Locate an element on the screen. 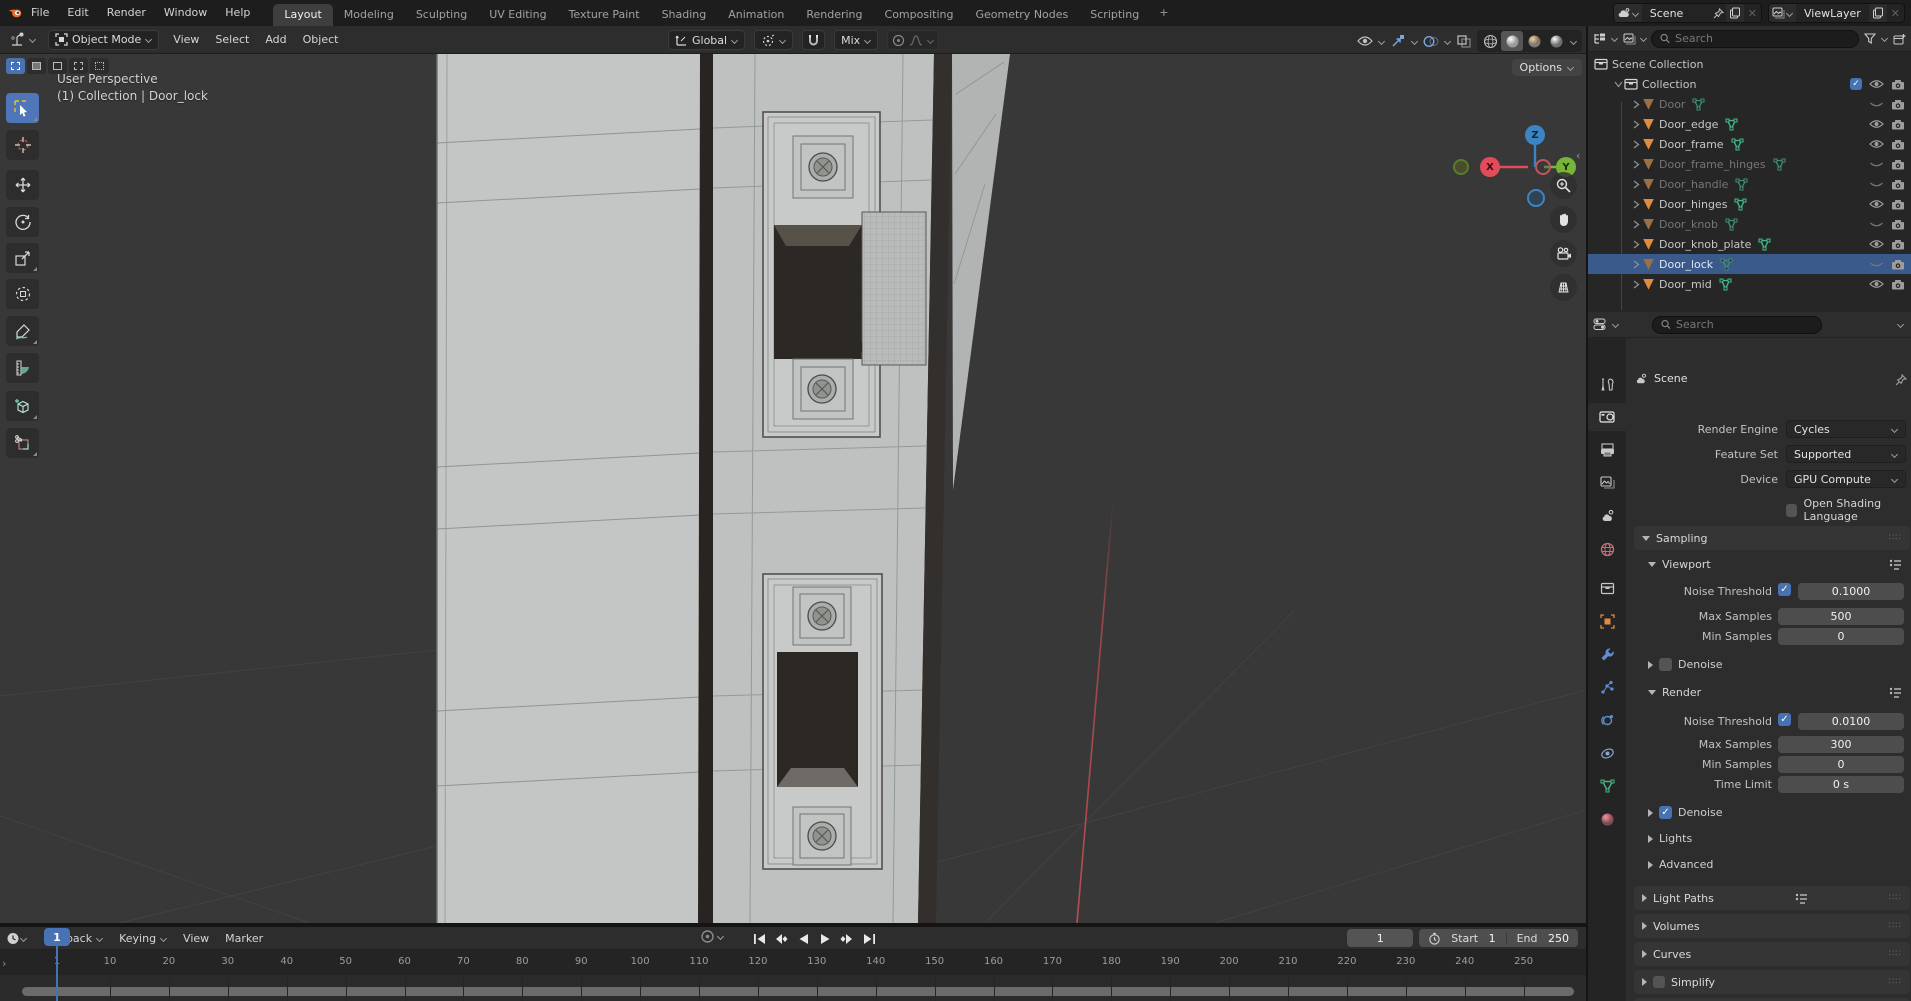  editor-type-button is located at coordinates (22, 40).